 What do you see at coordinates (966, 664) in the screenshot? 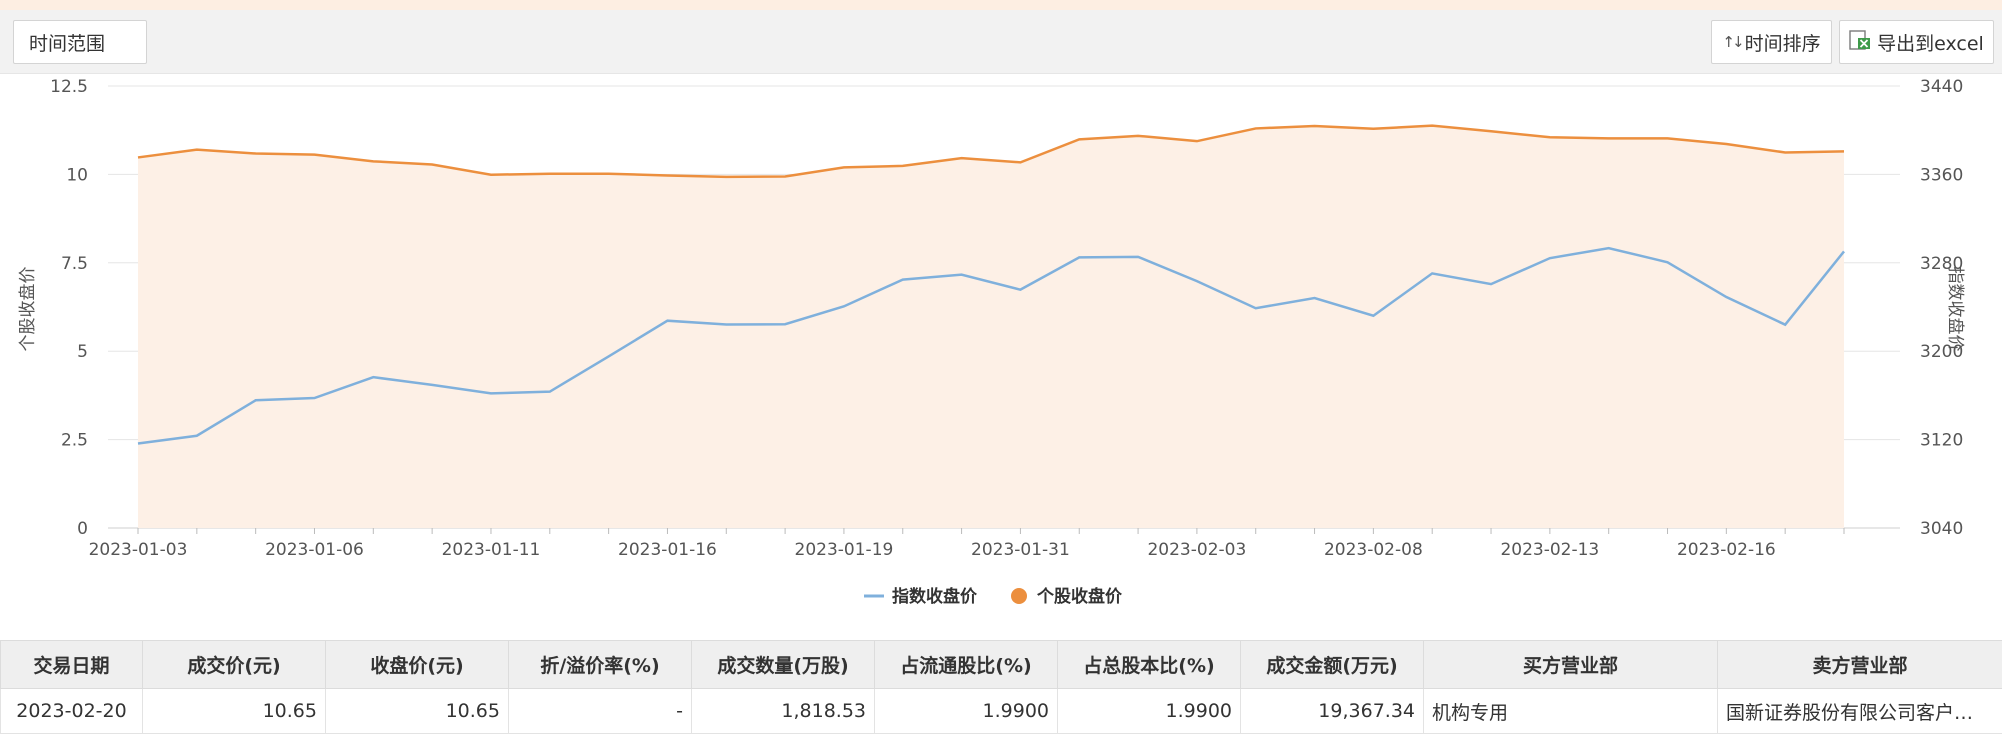
I see `column-header: 占流通股比(%)` at bounding box center [966, 664].